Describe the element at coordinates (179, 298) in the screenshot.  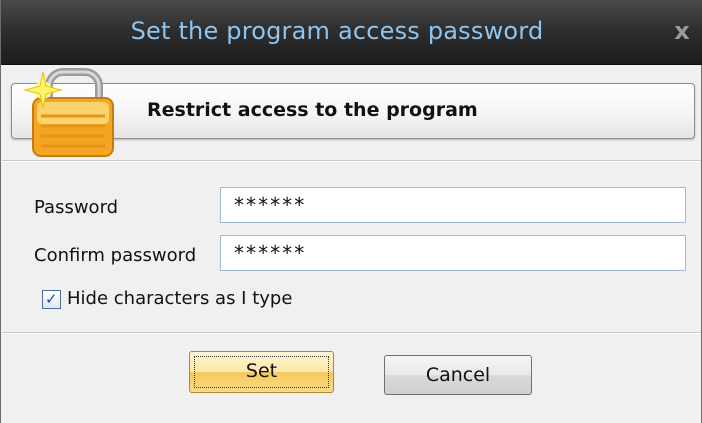
I see `hide-characters-label: Hide characters as I type` at that location.